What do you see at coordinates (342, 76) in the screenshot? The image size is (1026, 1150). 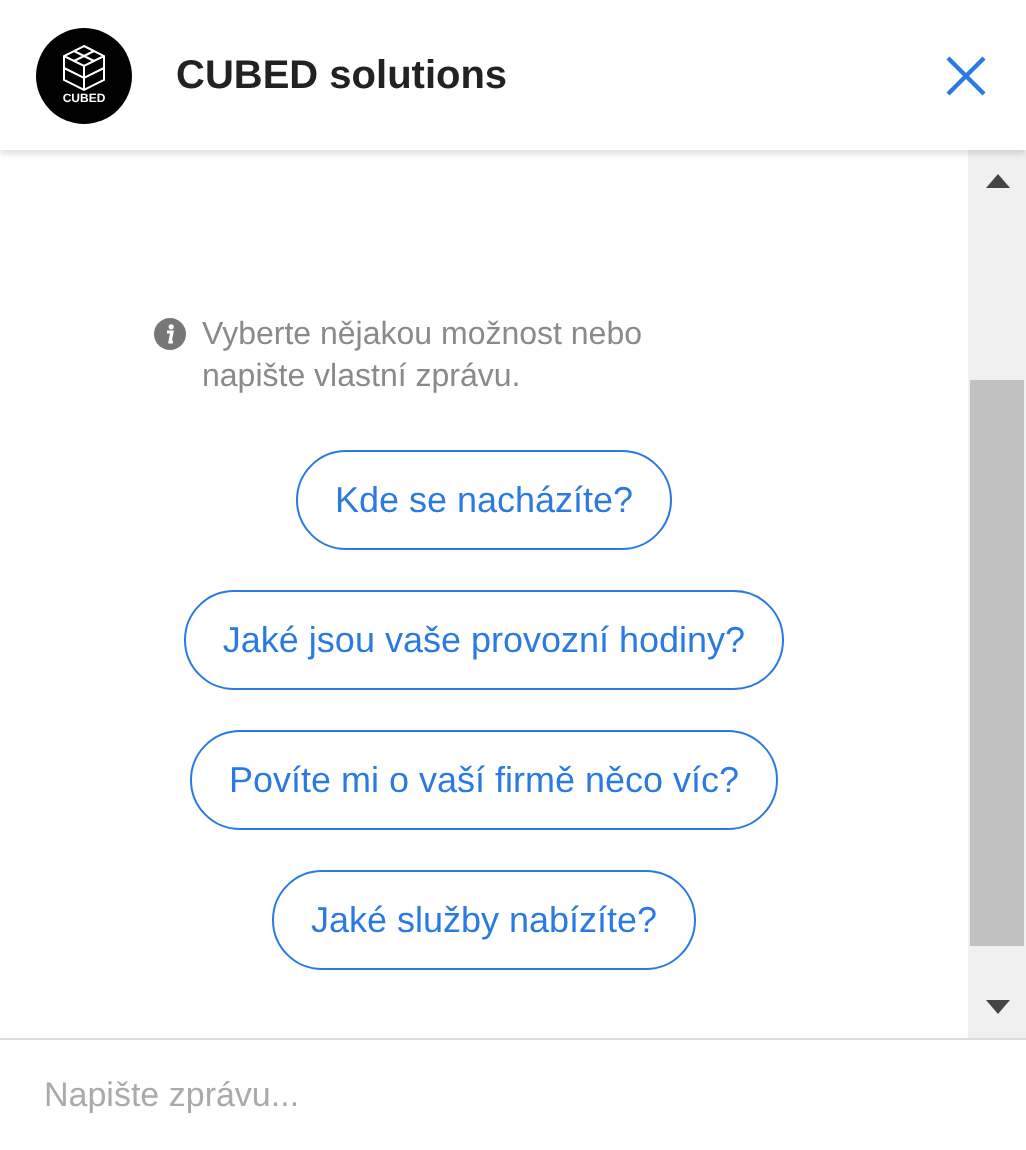 I see `chat-title: CUBED solutions` at bounding box center [342, 76].